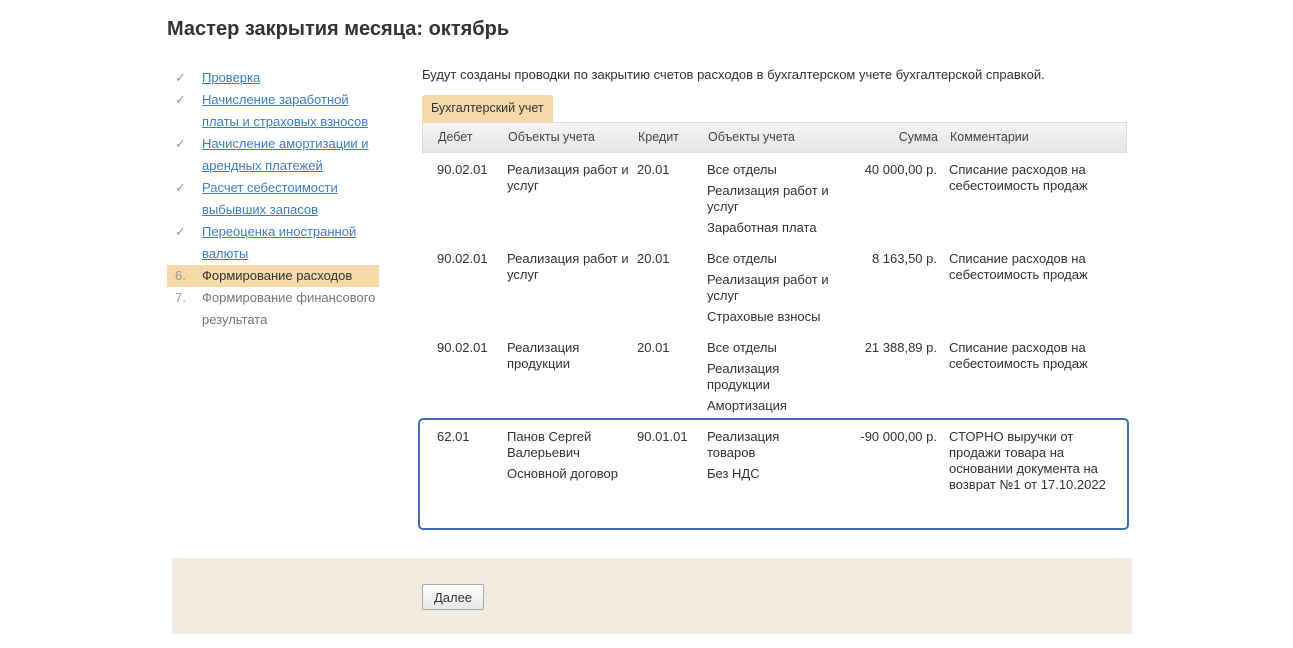 This screenshot has width=1293, height=648. Describe the element at coordinates (562, 473) in the screenshot. I see `debit-objects-cell-line: Основной договор` at that location.